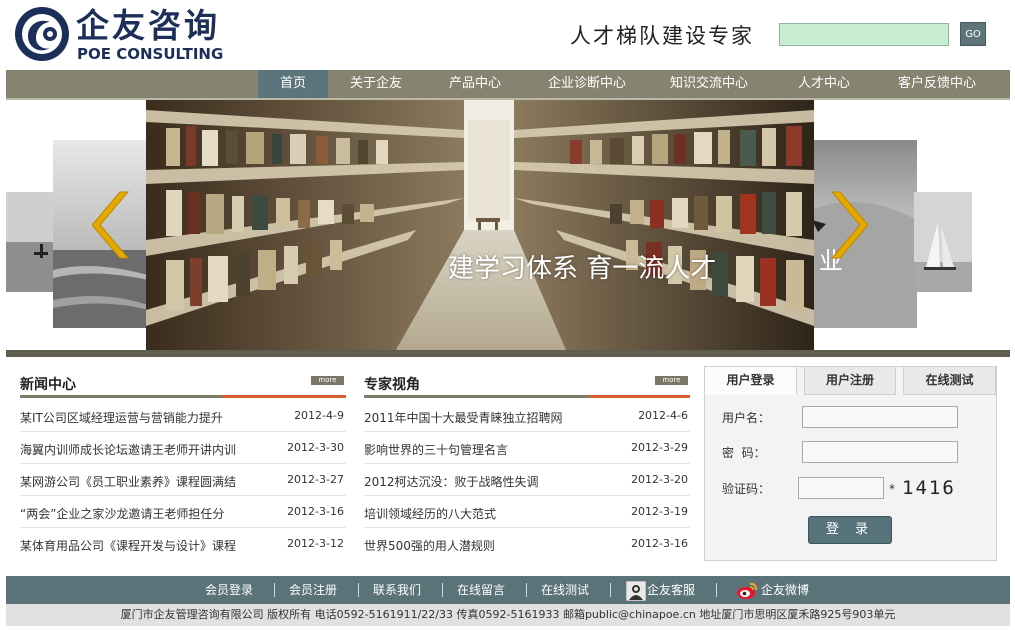  I want to click on banner-caption: 建学习体系 育一流人才, so click(582, 269).